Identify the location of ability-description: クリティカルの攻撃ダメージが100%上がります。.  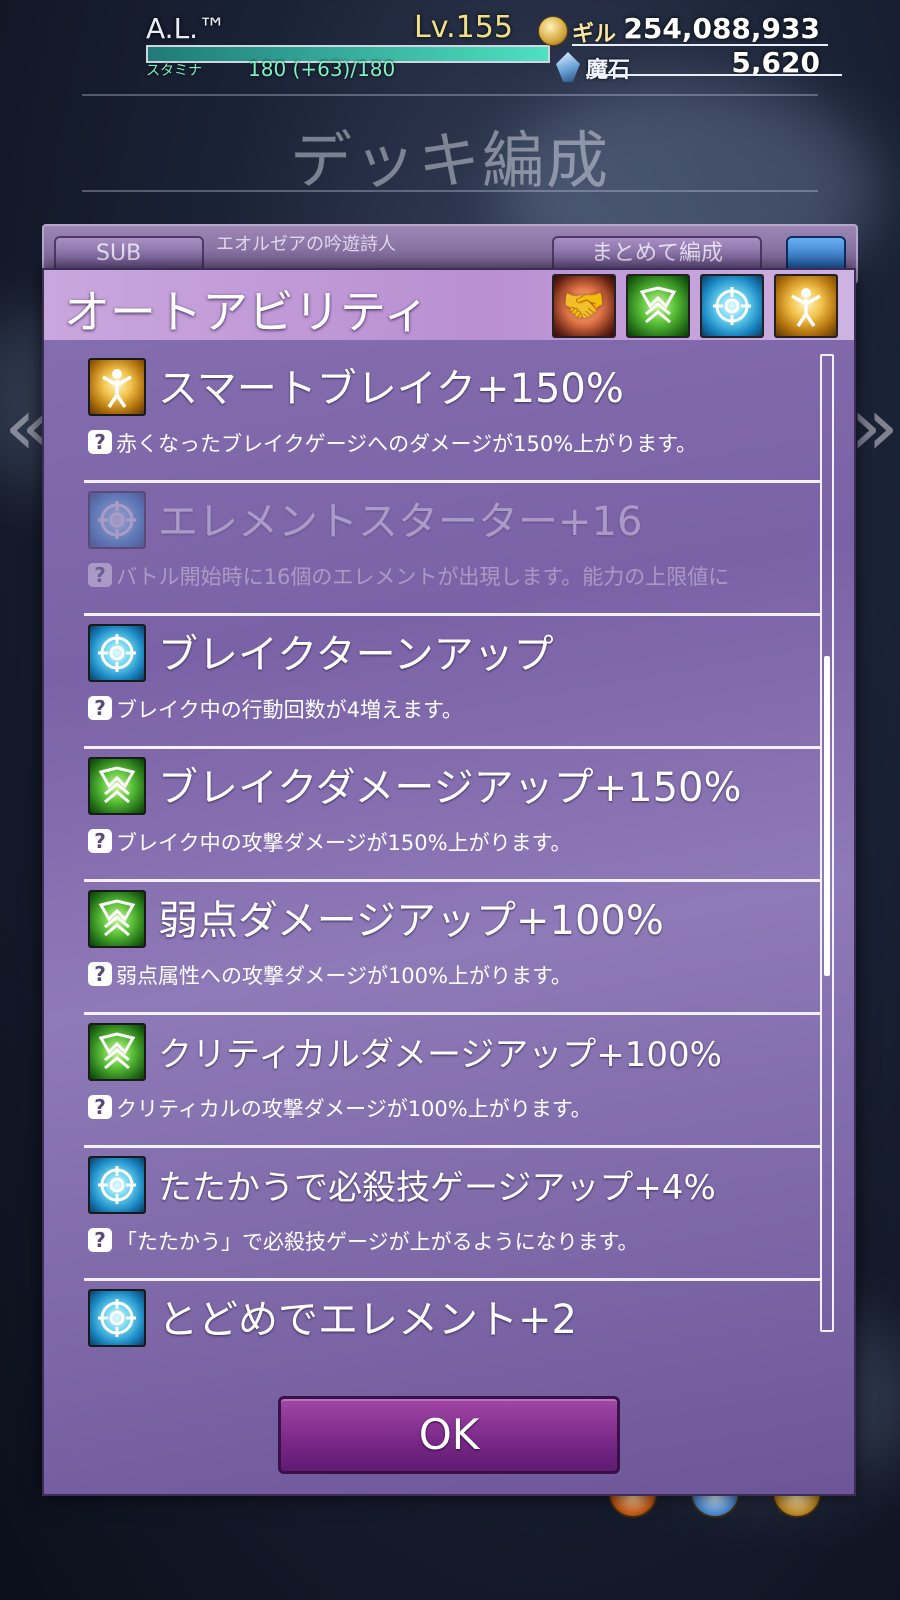
(354, 1109).